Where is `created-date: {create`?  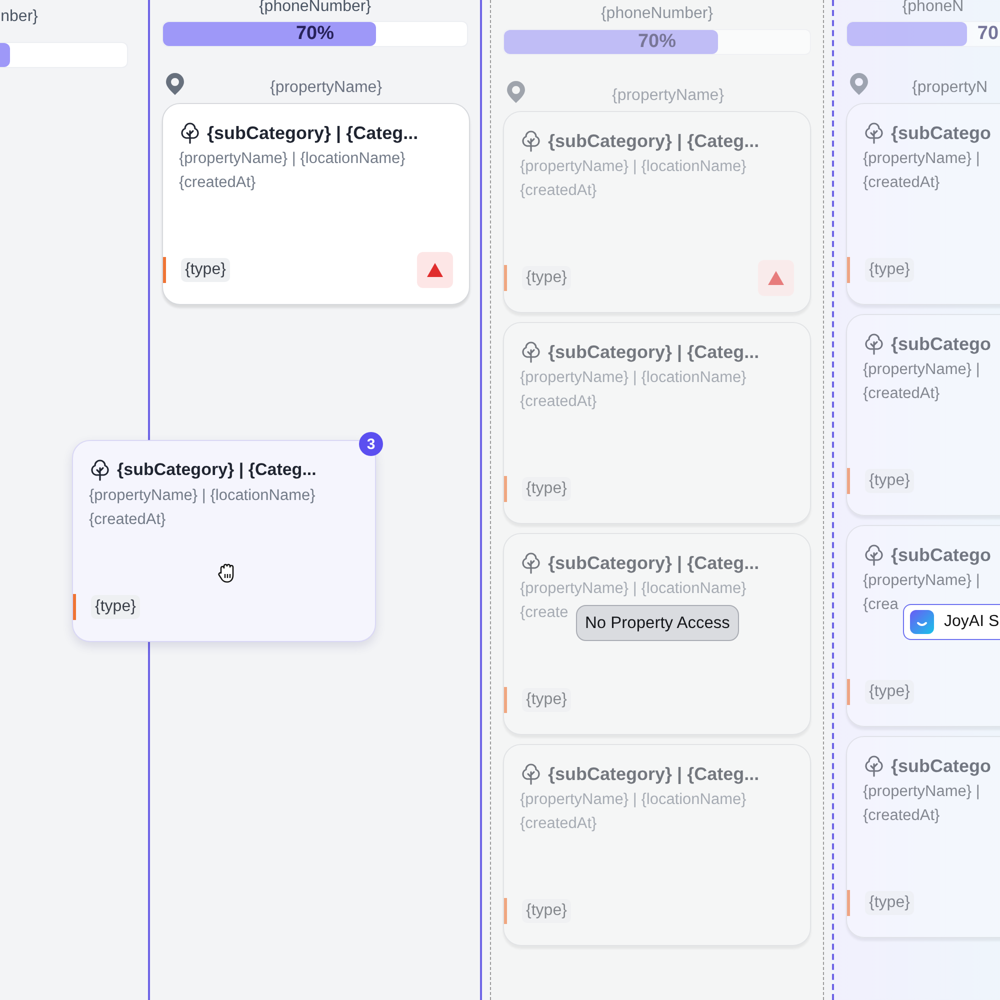
created-date: {create is located at coordinates (545, 613).